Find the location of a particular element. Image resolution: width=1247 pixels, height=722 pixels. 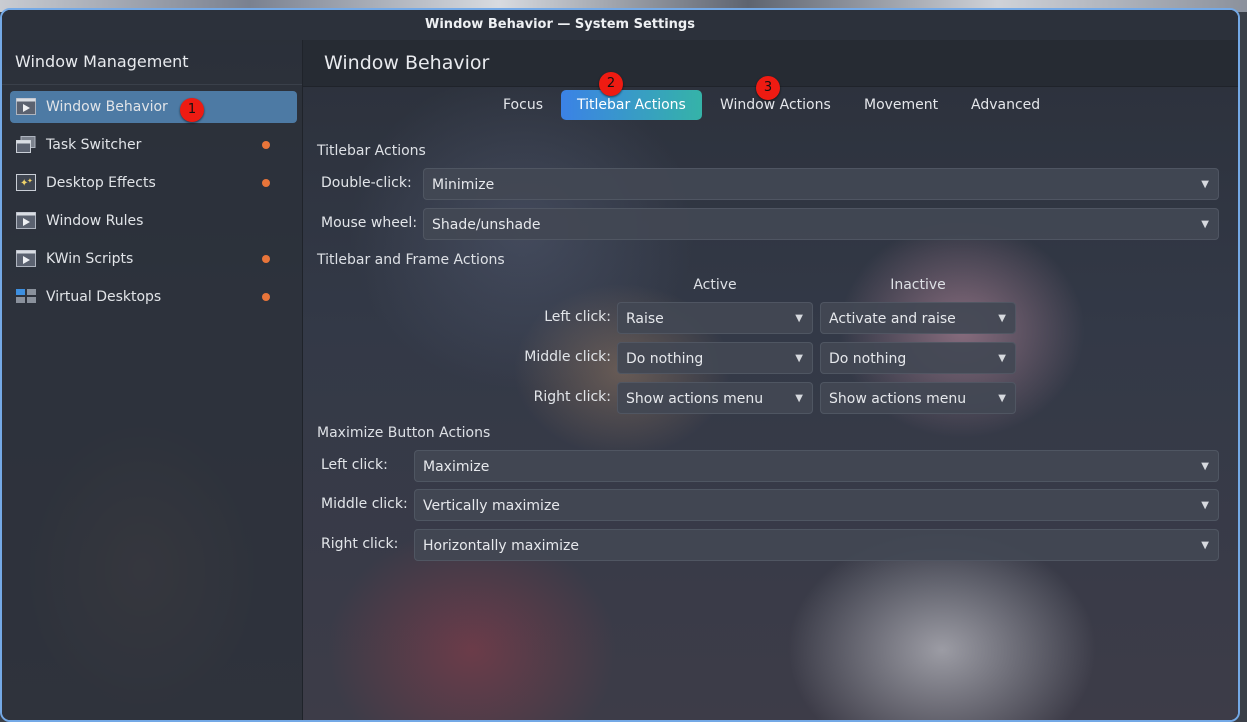

window-rules-icon is located at coordinates (26, 220).